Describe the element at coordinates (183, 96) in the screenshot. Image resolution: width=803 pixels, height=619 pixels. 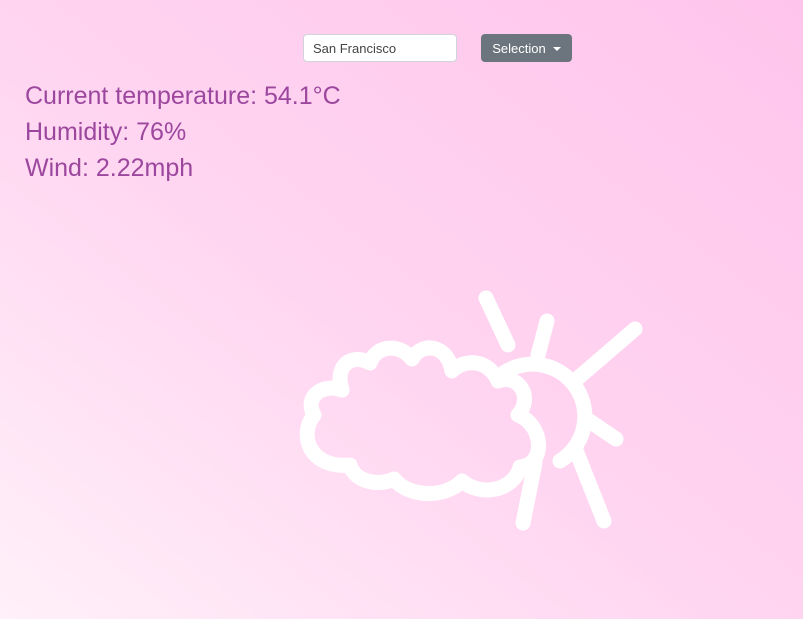
I see `current-temperature: Current temperature: 54.1°C` at that location.